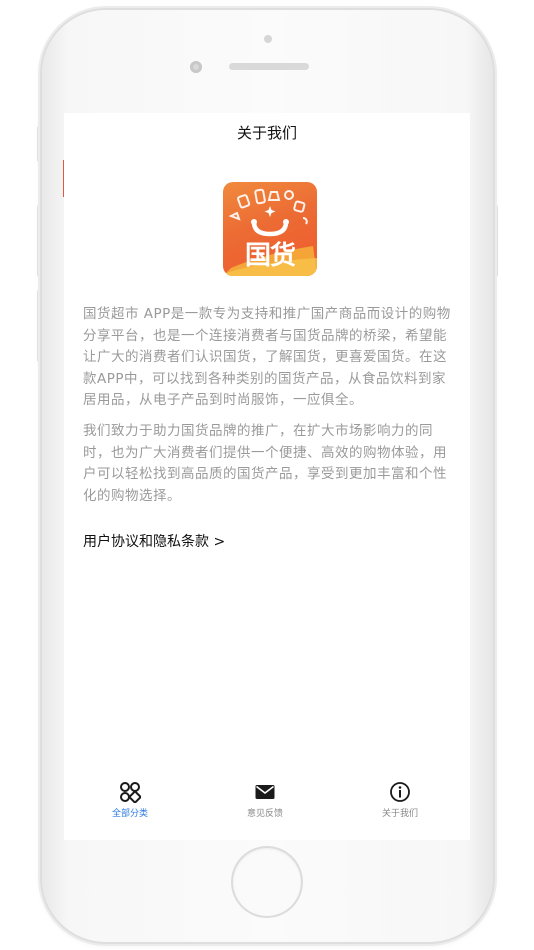  I want to click on tab-feedback: 意见反馈, so click(265, 803).